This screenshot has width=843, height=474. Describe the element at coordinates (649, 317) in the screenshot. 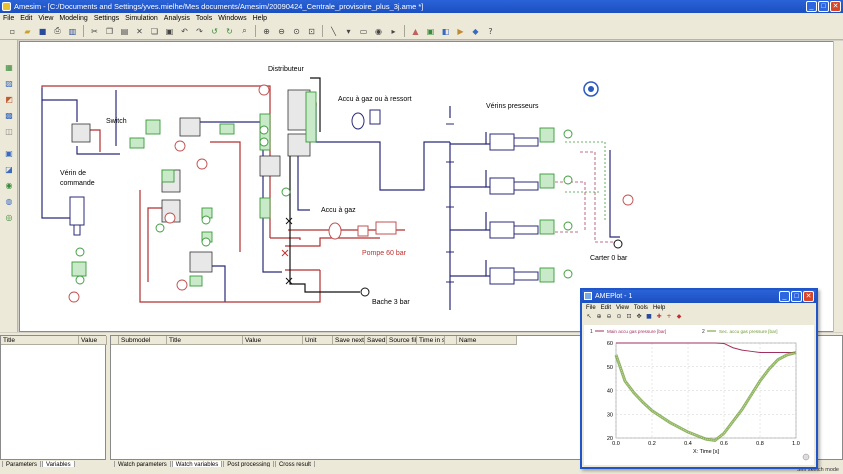

I see `export-icon: ■` at that location.